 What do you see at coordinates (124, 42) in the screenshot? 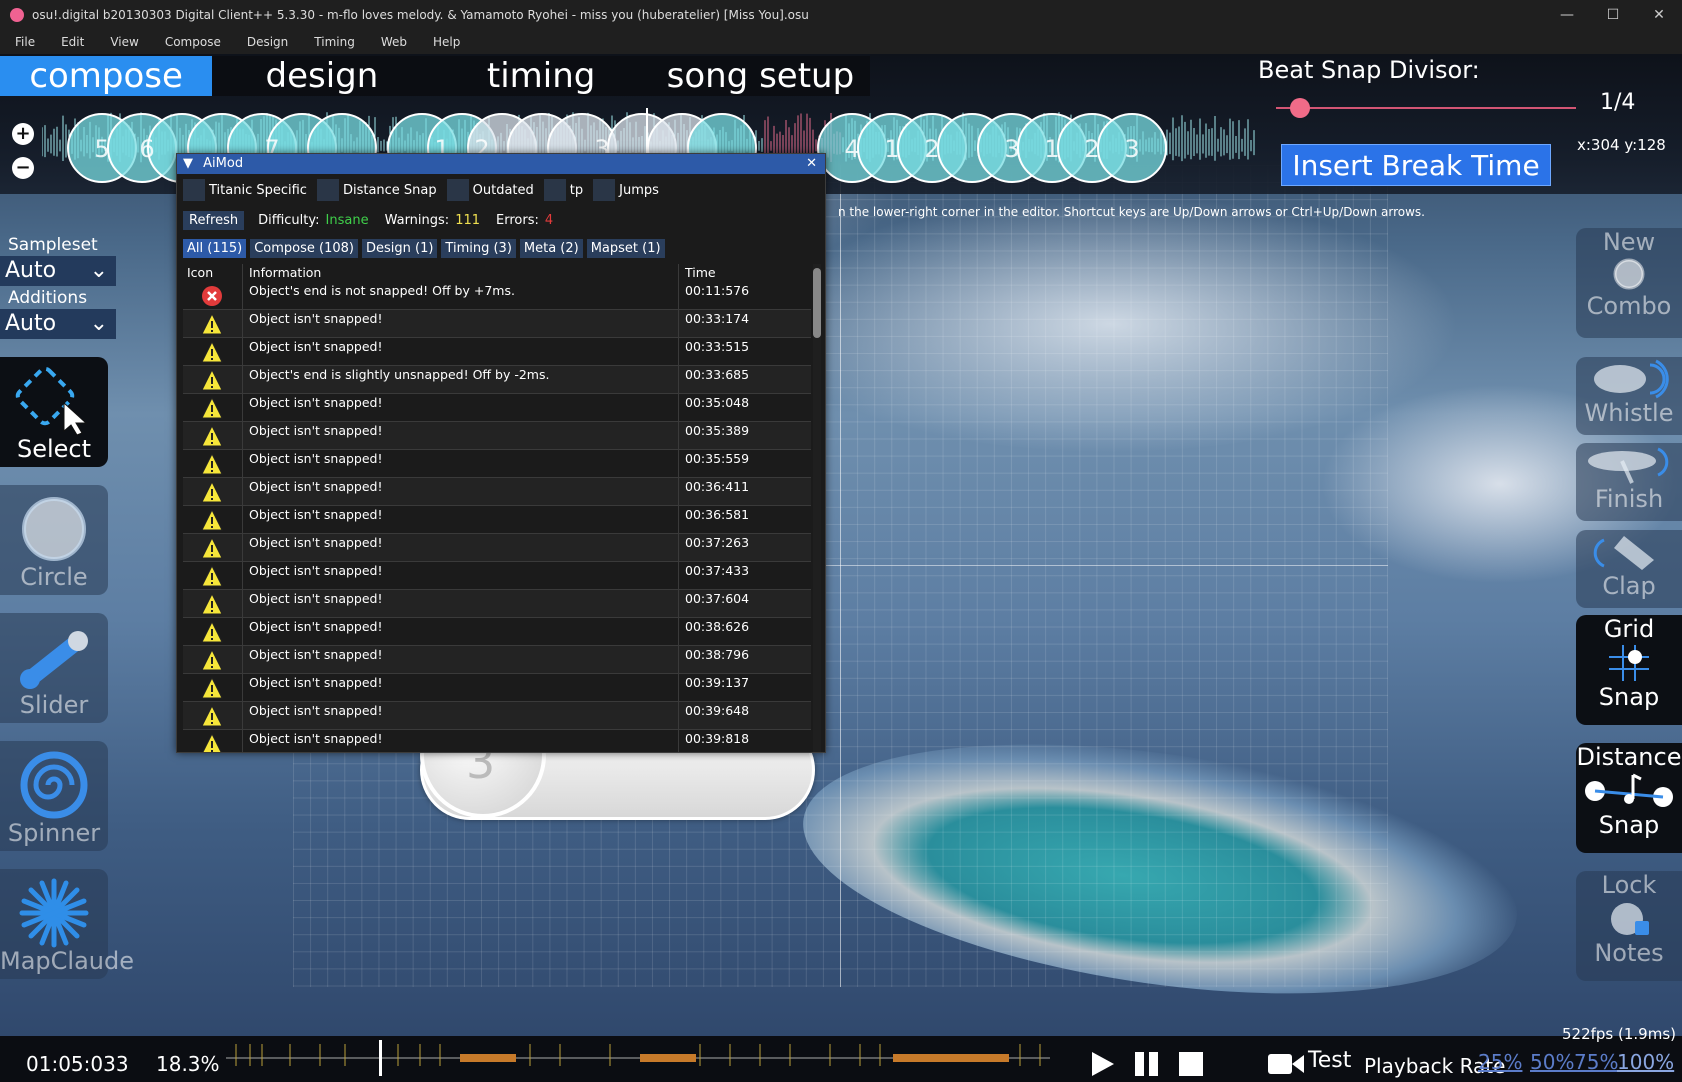
I see `menu-view: View` at bounding box center [124, 42].